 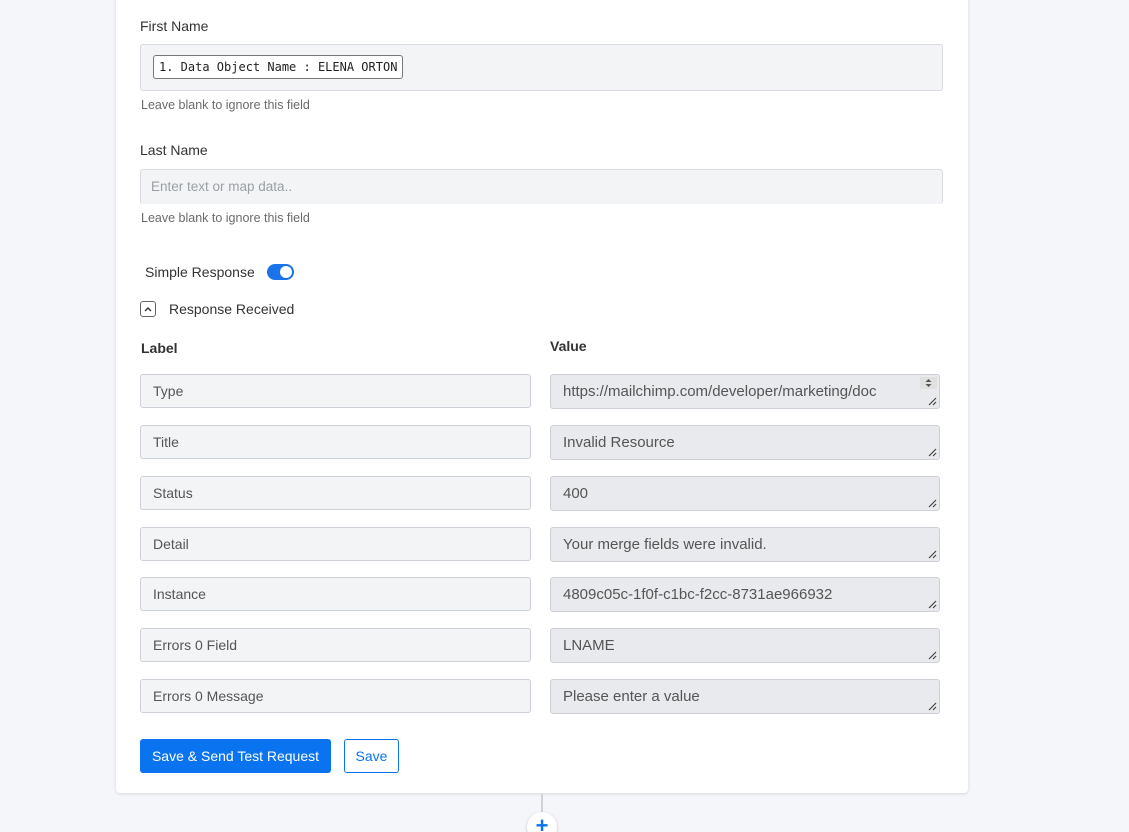 What do you see at coordinates (745, 645) in the screenshot?
I see `response-value-errors-field: LNAME` at bounding box center [745, 645].